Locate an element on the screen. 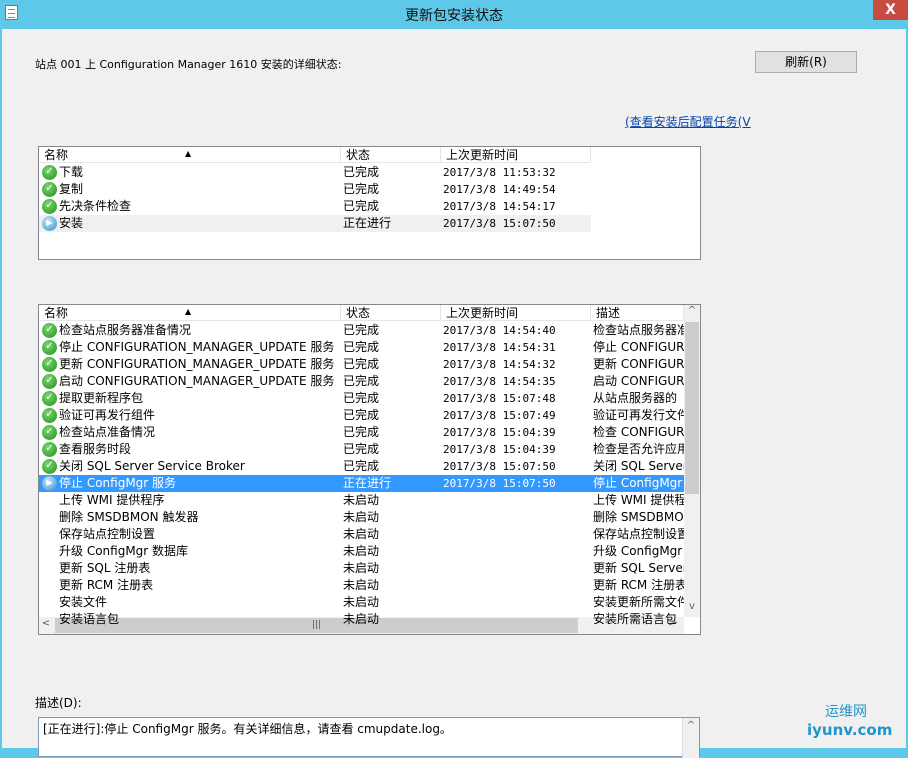 This screenshot has width=908, height=758. description-label: 描述(D): is located at coordinates (58, 703).